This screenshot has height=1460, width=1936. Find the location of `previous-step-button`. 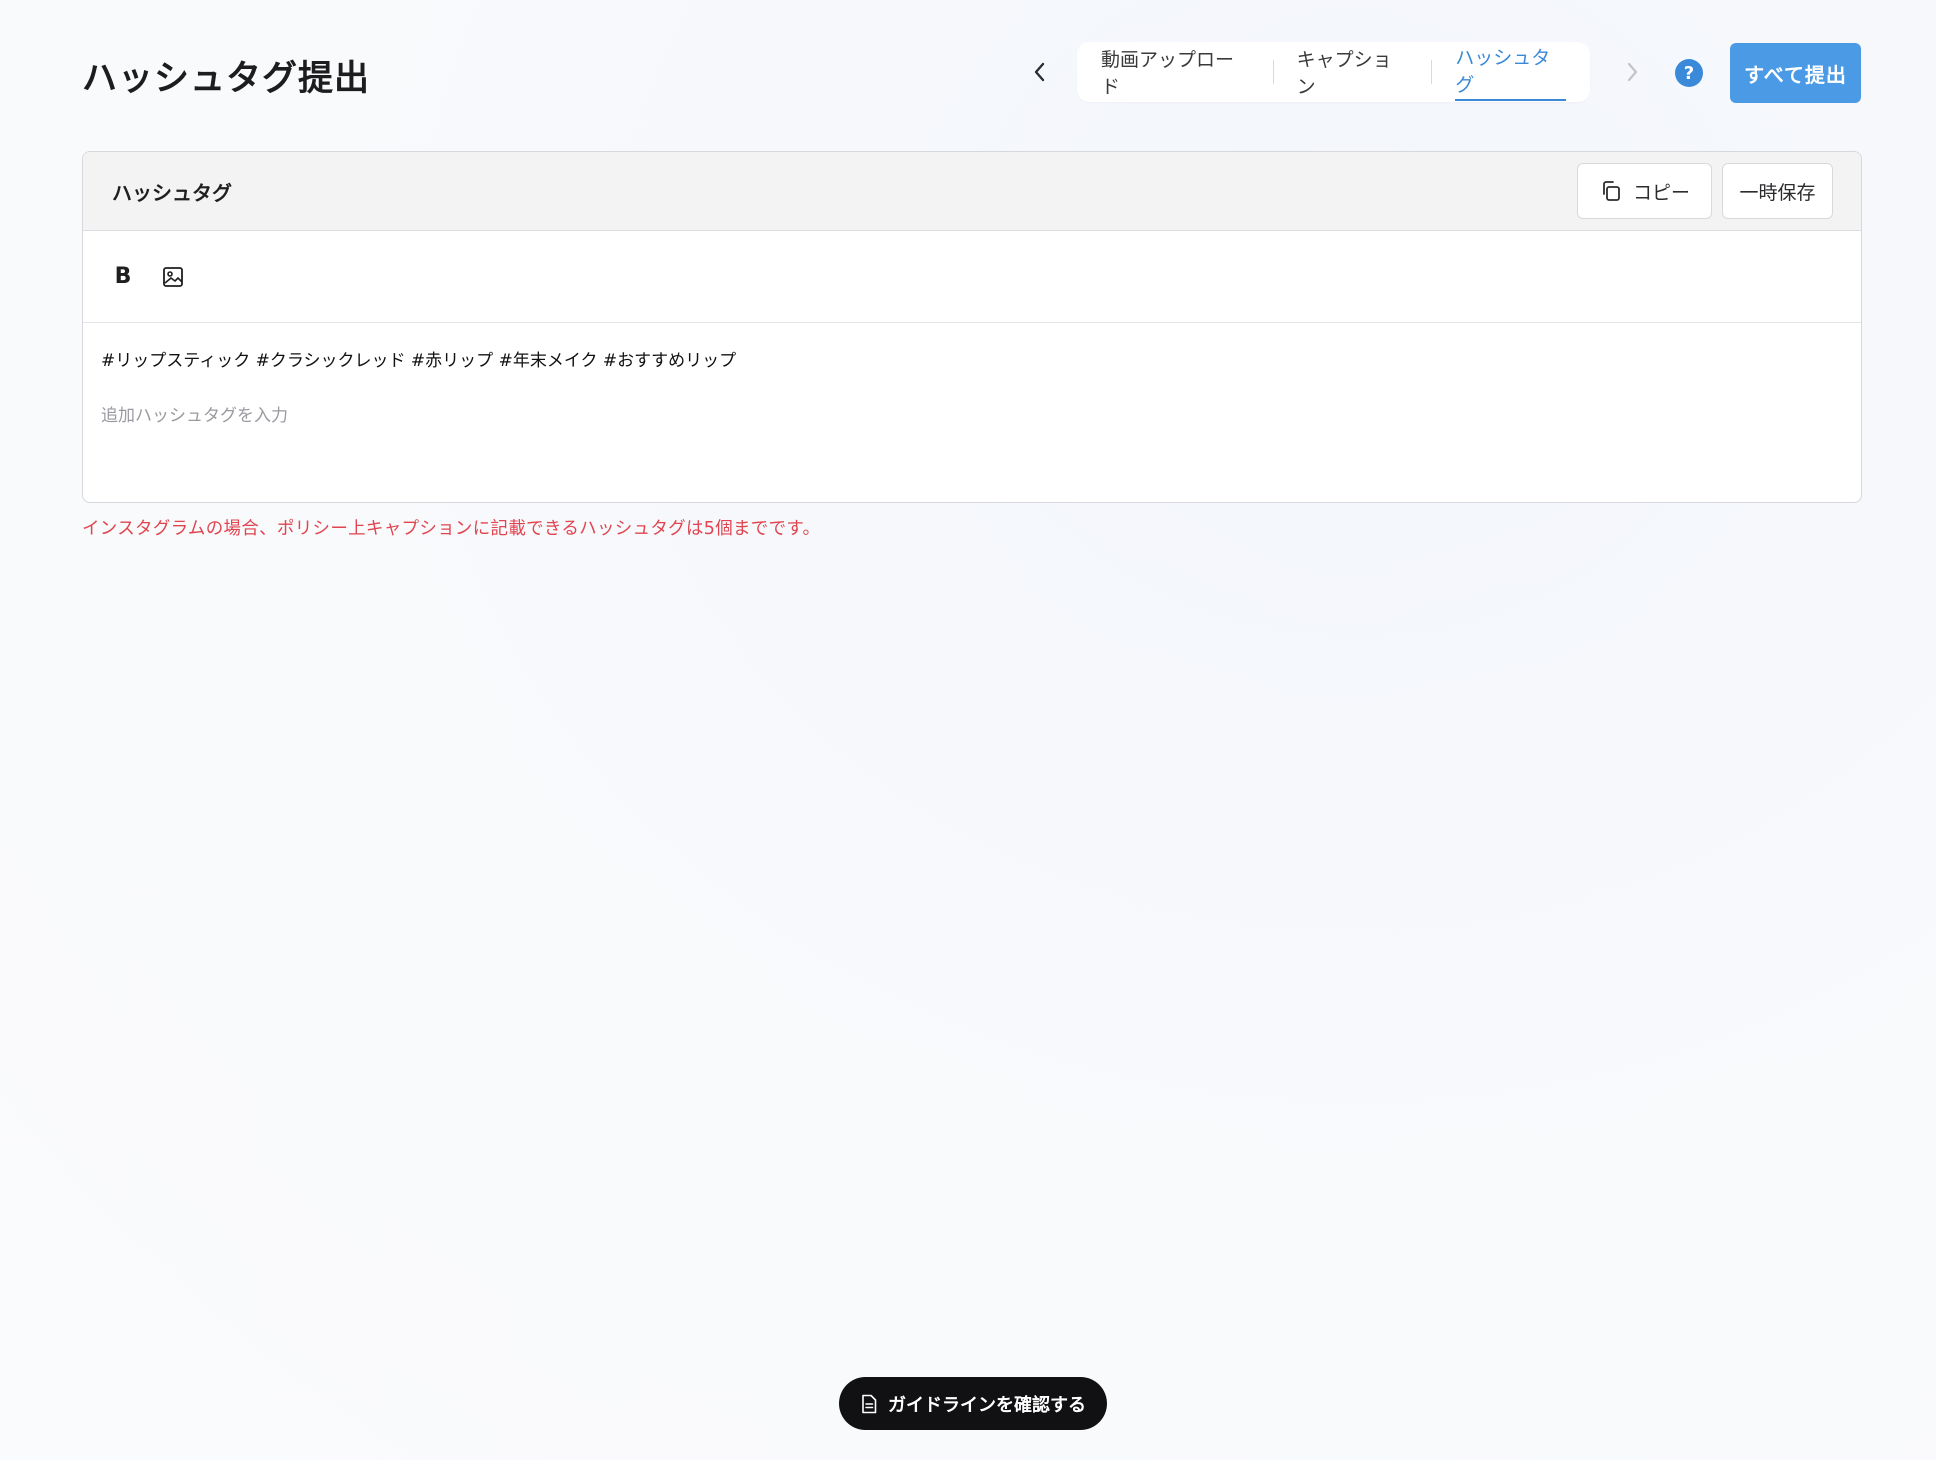

previous-step-button is located at coordinates (1040, 72).